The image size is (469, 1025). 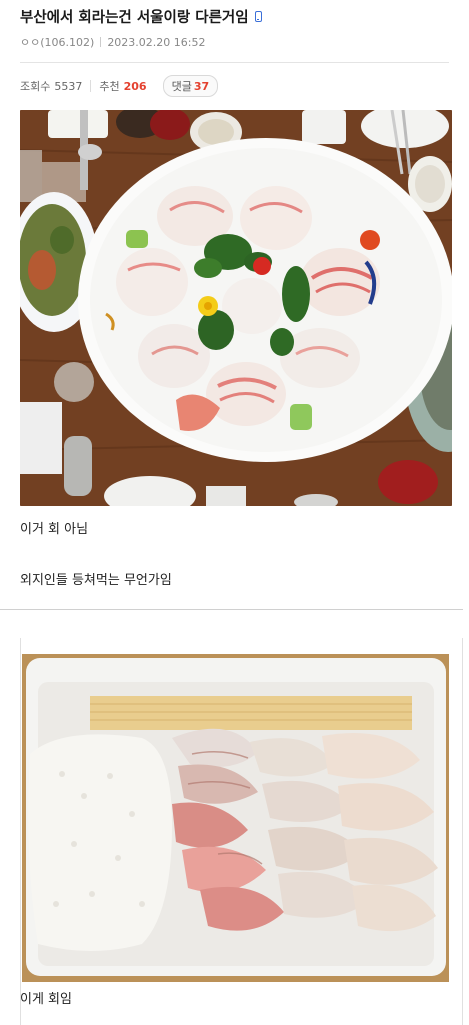 What do you see at coordinates (96, 580) in the screenshot?
I see `photo-caption-line2: 외지인들 등쳐먹는 무언가임` at bounding box center [96, 580].